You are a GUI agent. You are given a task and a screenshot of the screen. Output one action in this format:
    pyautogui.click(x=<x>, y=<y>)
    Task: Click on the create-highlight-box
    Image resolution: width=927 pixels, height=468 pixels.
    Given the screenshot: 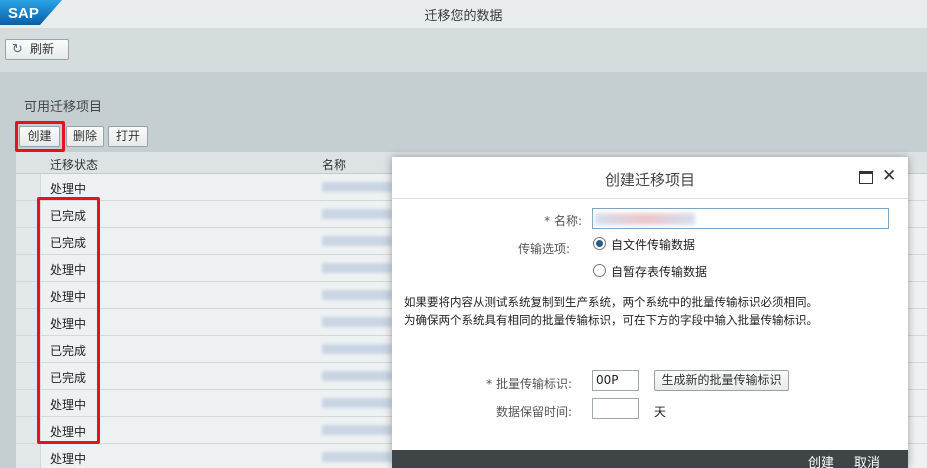 What is the action you would take?
    pyautogui.click(x=40, y=136)
    